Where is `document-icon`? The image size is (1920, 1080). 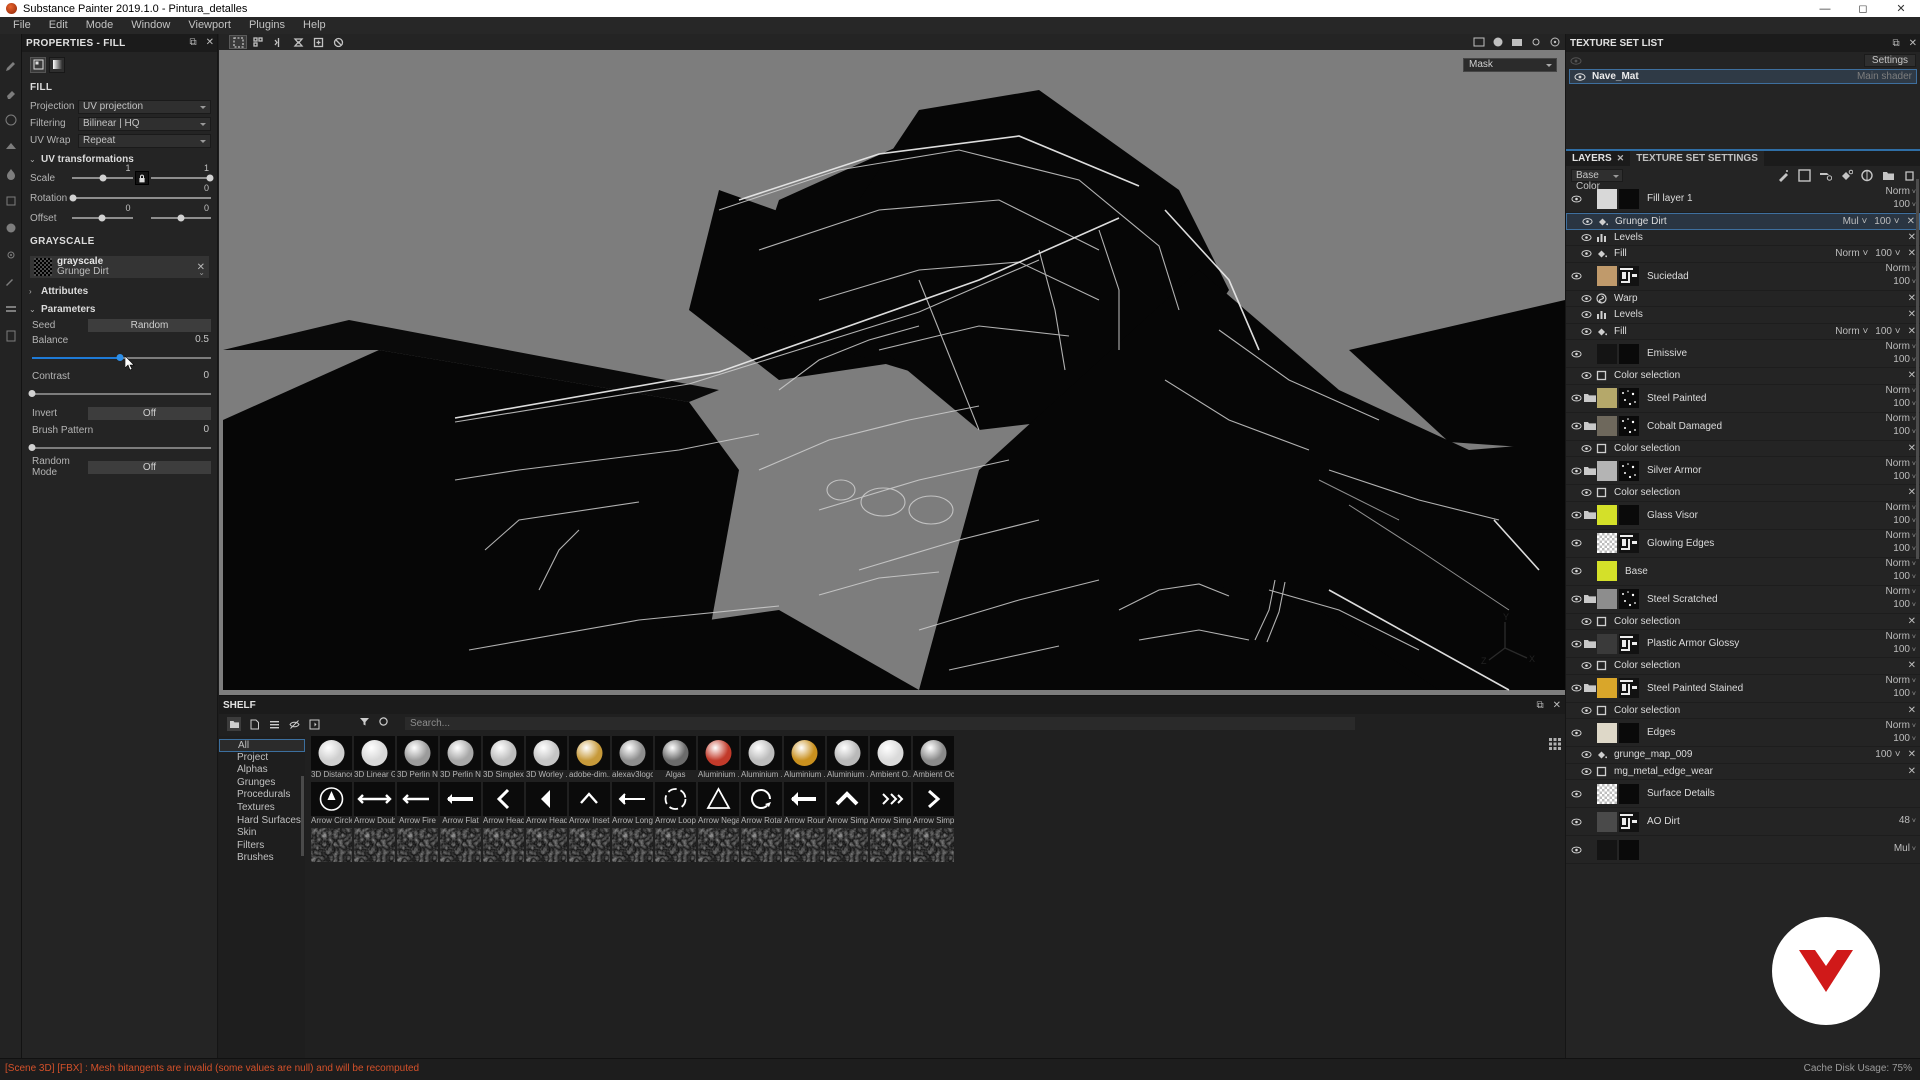
document-icon is located at coordinates (11, 336).